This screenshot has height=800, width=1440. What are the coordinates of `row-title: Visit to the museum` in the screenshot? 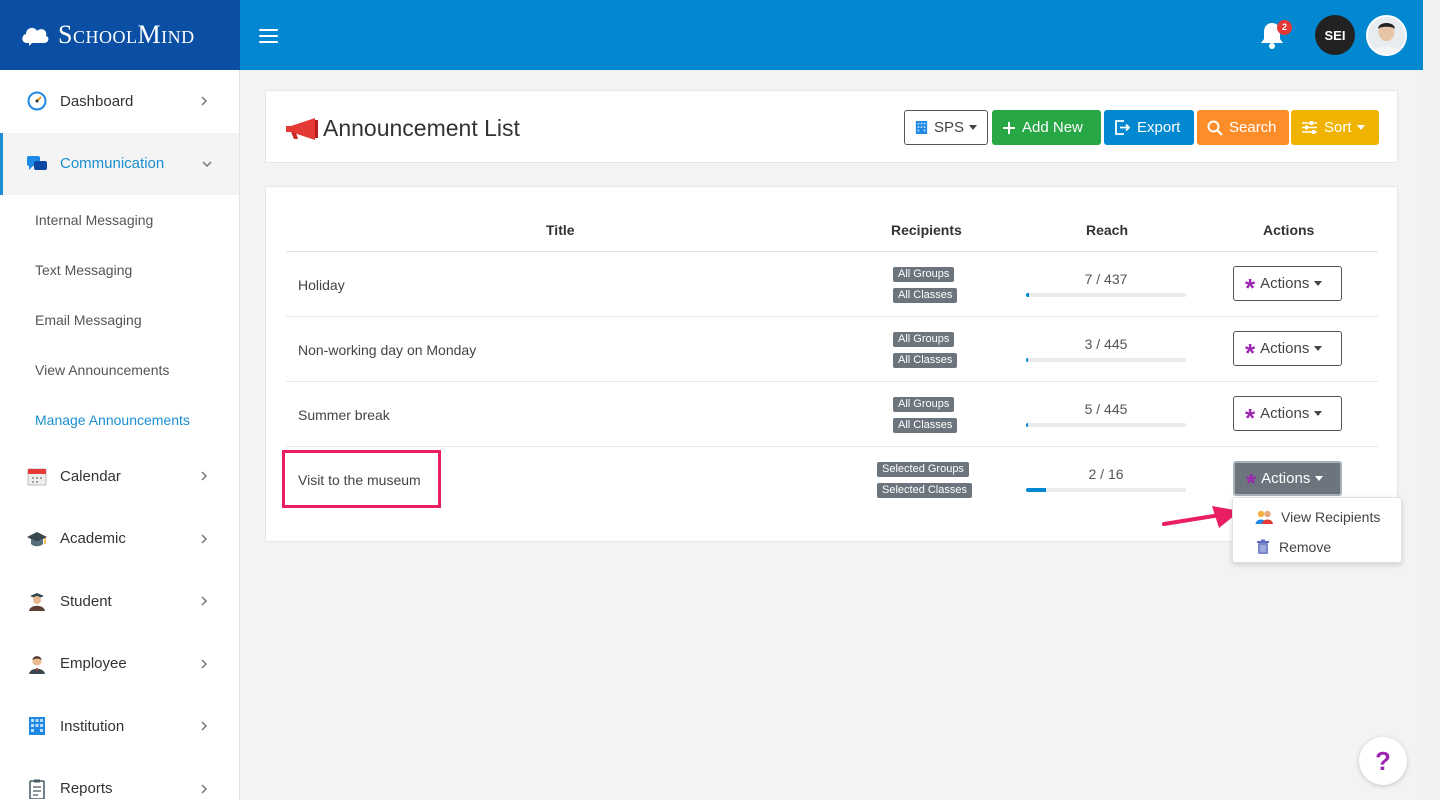 It's located at (359, 480).